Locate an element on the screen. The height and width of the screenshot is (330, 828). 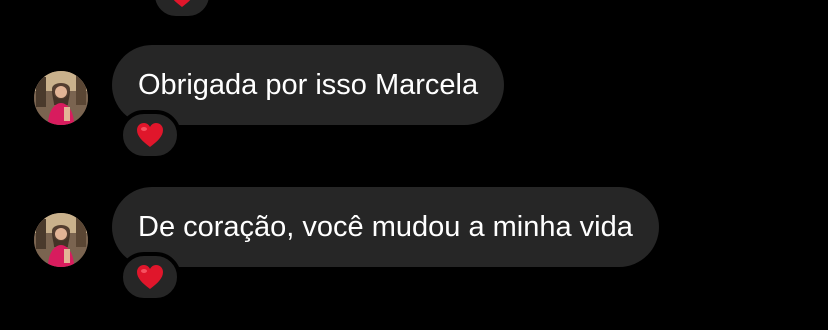
message-bubble: Obrigada por isso Marcela is located at coordinates (308, 85).